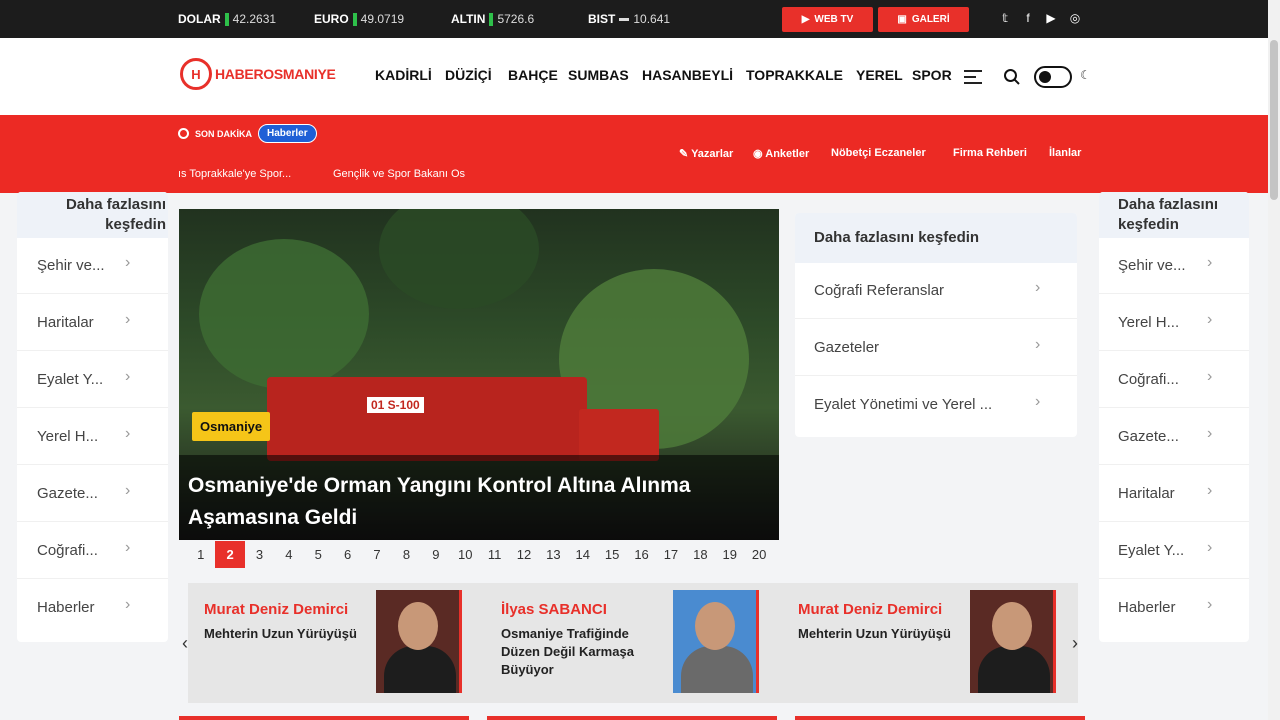 The width and height of the screenshot is (1280, 720). What do you see at coordinates (1274, 120) in the screenshot?
I see `scrollbar-thumb` at bounding box center [1274, 120].